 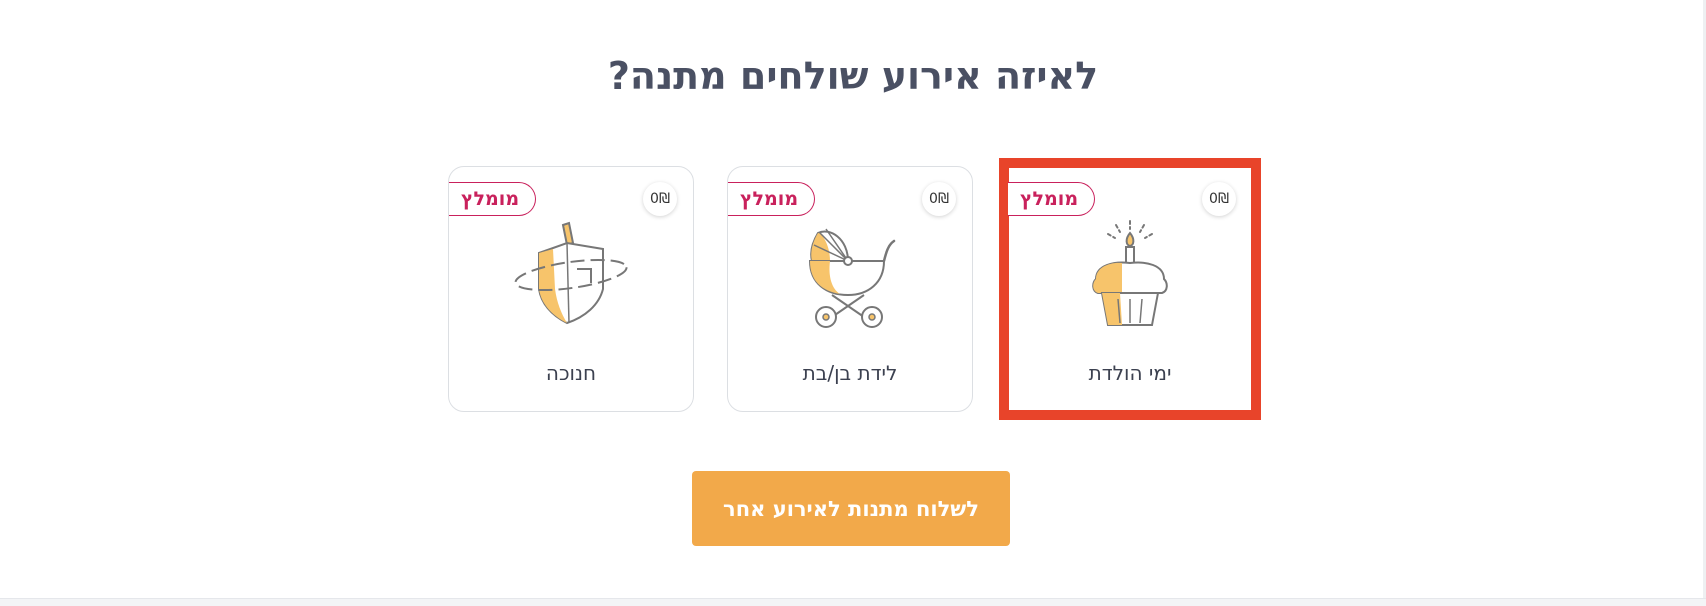 I want to click on event-card-birthday: מומלץ 0₪ ימי הולדת, so click(x=1130, y=289).